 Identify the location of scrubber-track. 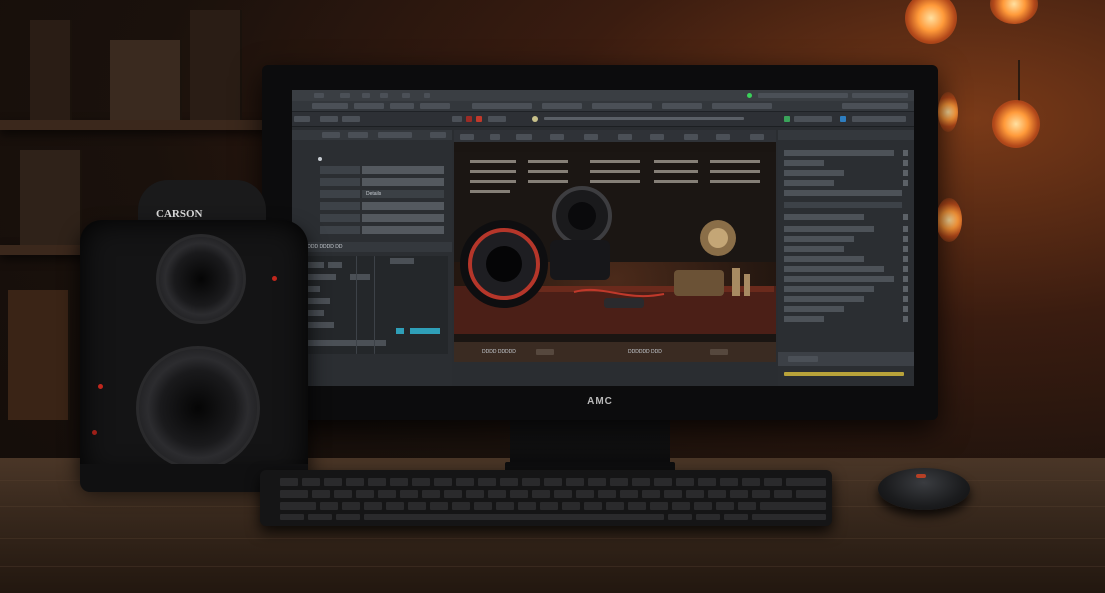
(644, 118).